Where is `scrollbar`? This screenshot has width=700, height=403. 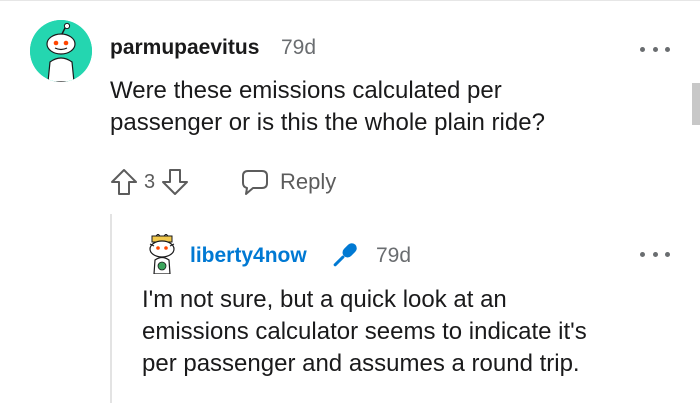 scrollbar is located at coordinates (696, 104).